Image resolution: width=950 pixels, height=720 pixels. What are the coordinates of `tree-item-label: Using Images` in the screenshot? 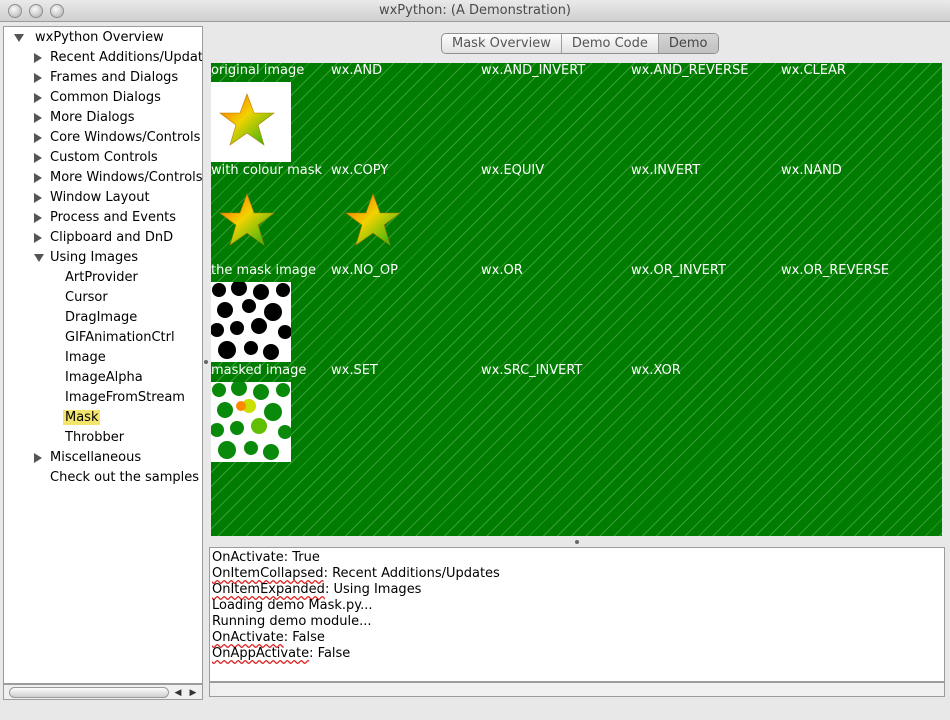 It's located at (94, 257).